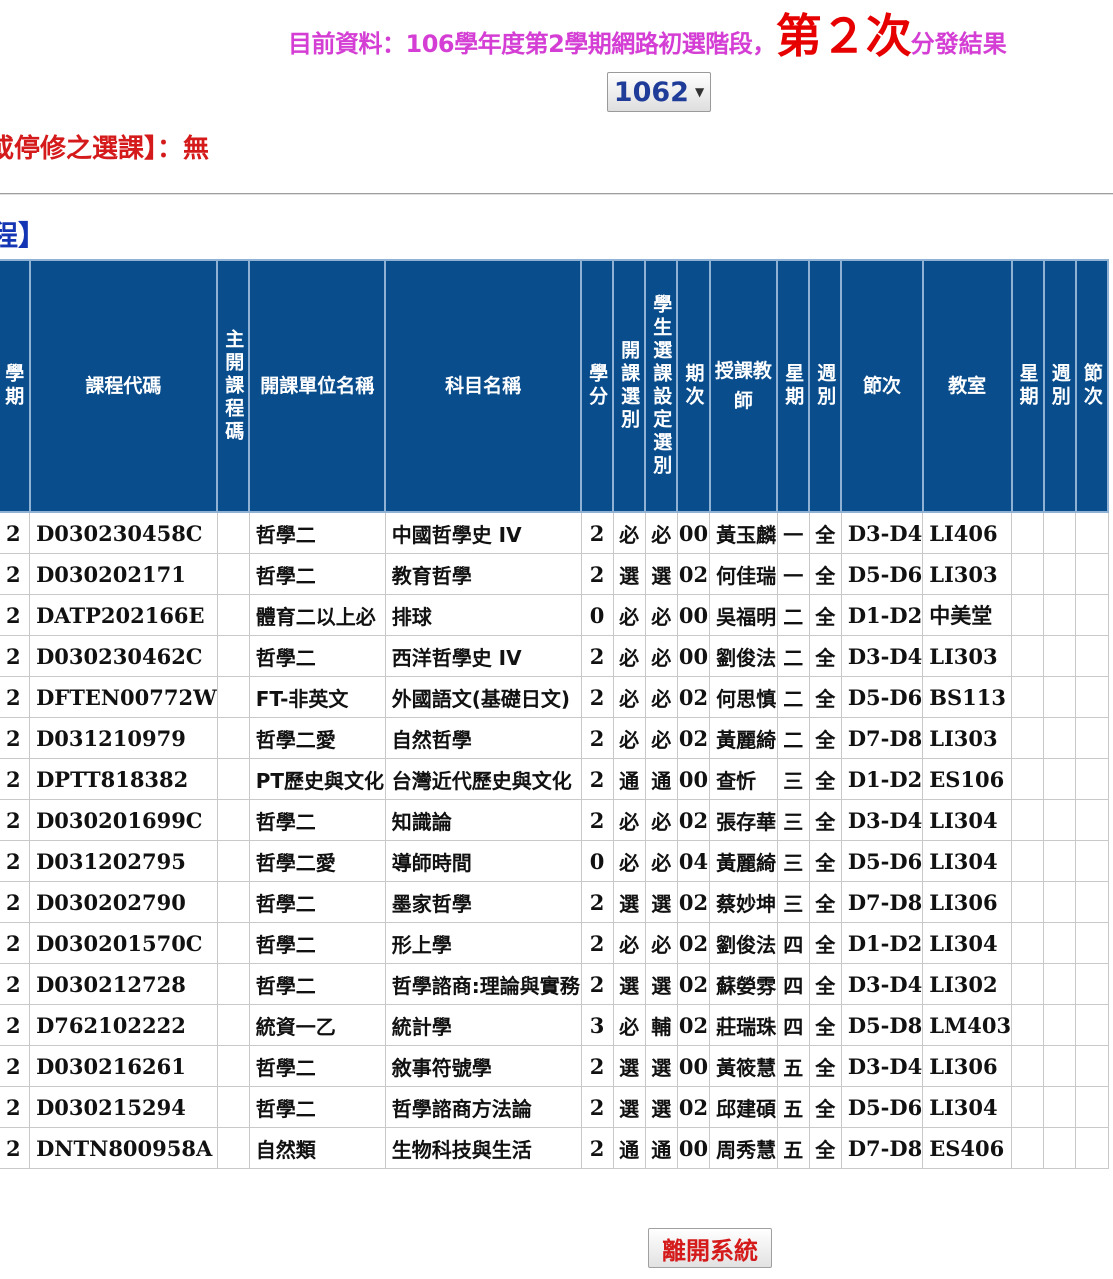 The image size is (1113, 1279). What do you see at coordinates (597, 861) in the screenshot?
I see `cell-credits: 0` at bounding box center [597, 861].